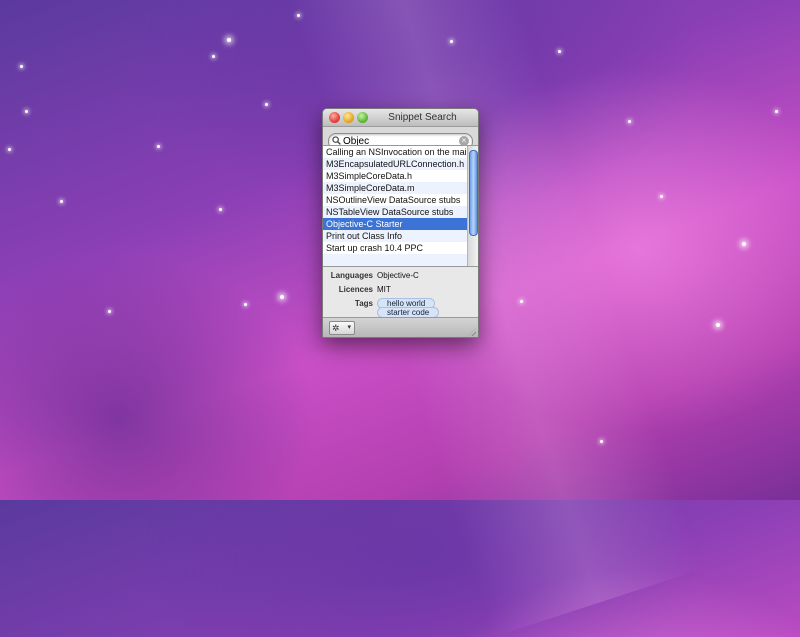 The height and width of the screenshot is (637, 800). What do you see at coordinates (400, 327) in the screenshot?
I see `bottom-toolbar: ✲ ▾` at bounding box center [400, 327].